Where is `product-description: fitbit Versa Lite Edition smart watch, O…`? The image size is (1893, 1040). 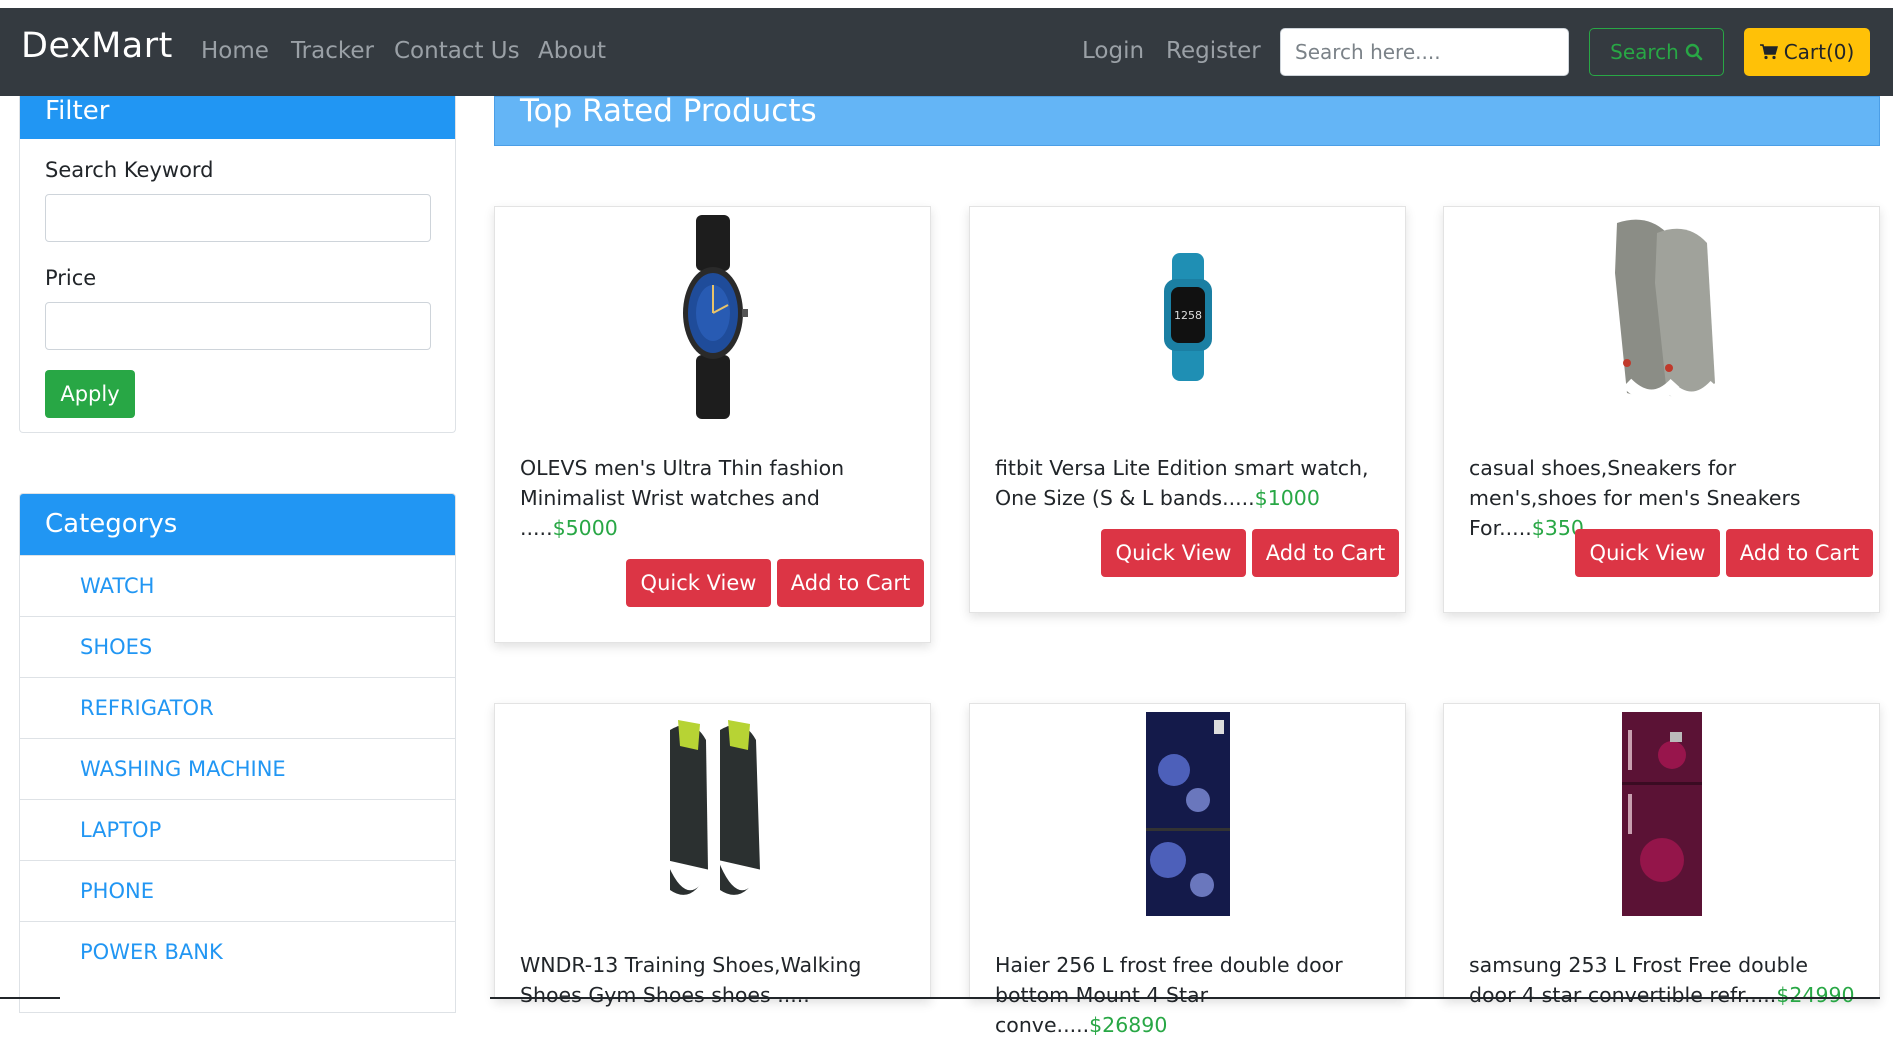
product-description: fitbit Versa Lite Edition smart watch, O… is located at coordinates (1190, 483).